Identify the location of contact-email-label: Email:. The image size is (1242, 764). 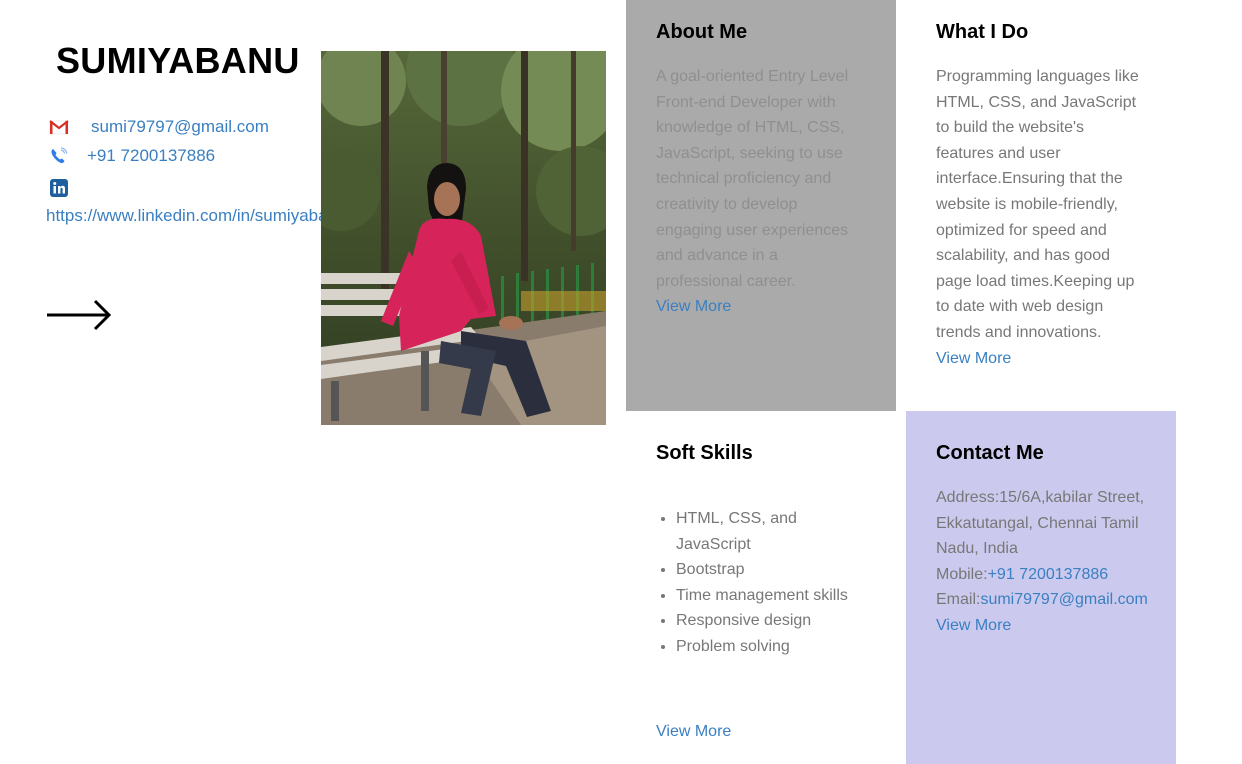
(958, 600).